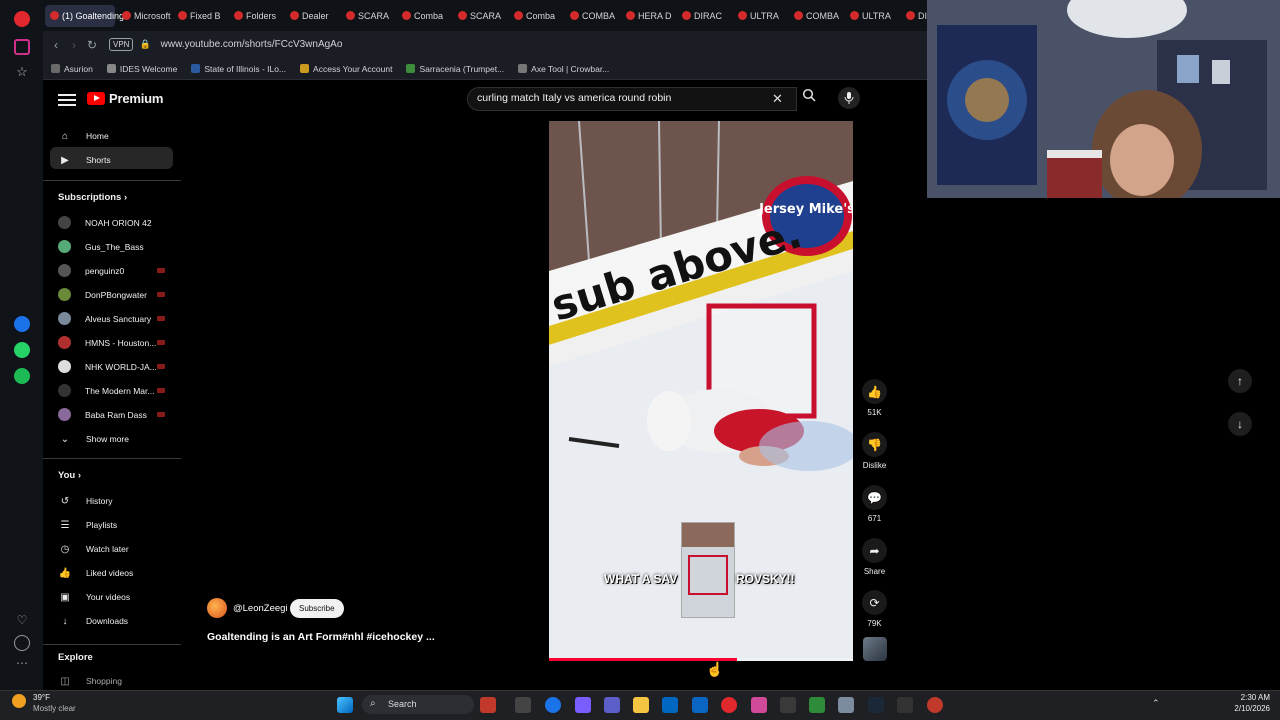 The width and height of the screenshot is (1280, 720). What do you see at coordinates (85, 501) in the screenshot?
I see `sidebar-item-history: ↺ History` at bounding box center [85, 501].